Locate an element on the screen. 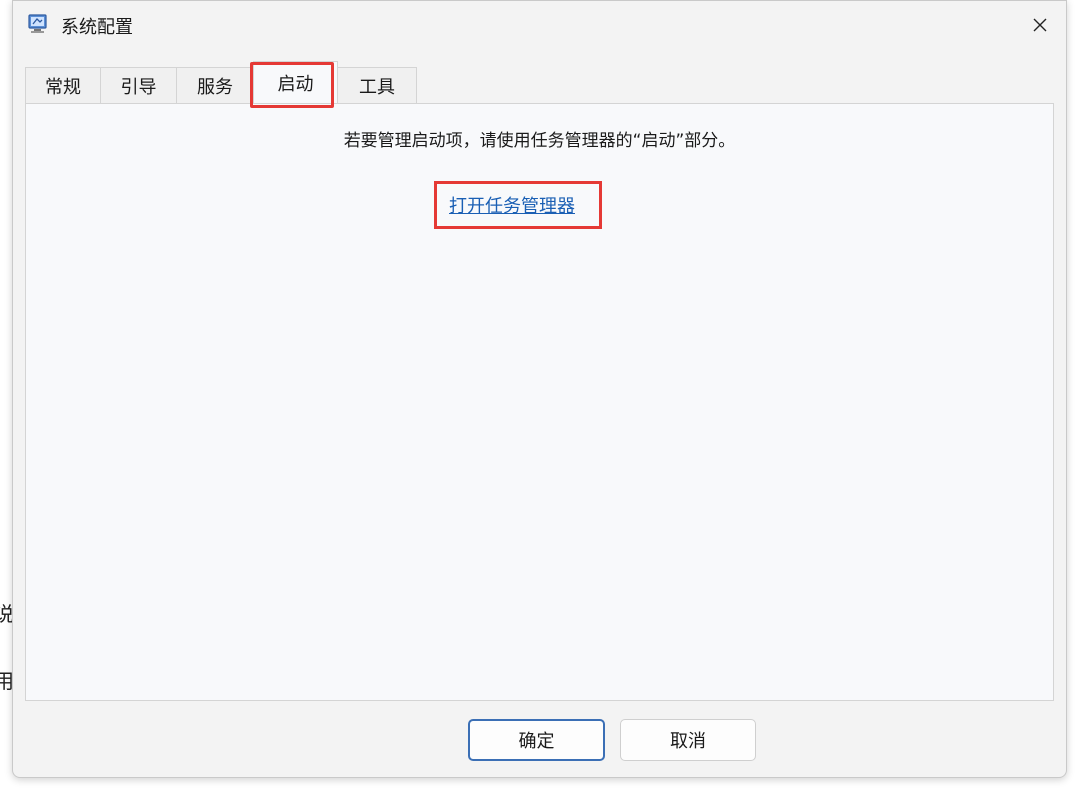  tab-tools: 工具 is located at coordinates (377, 85).